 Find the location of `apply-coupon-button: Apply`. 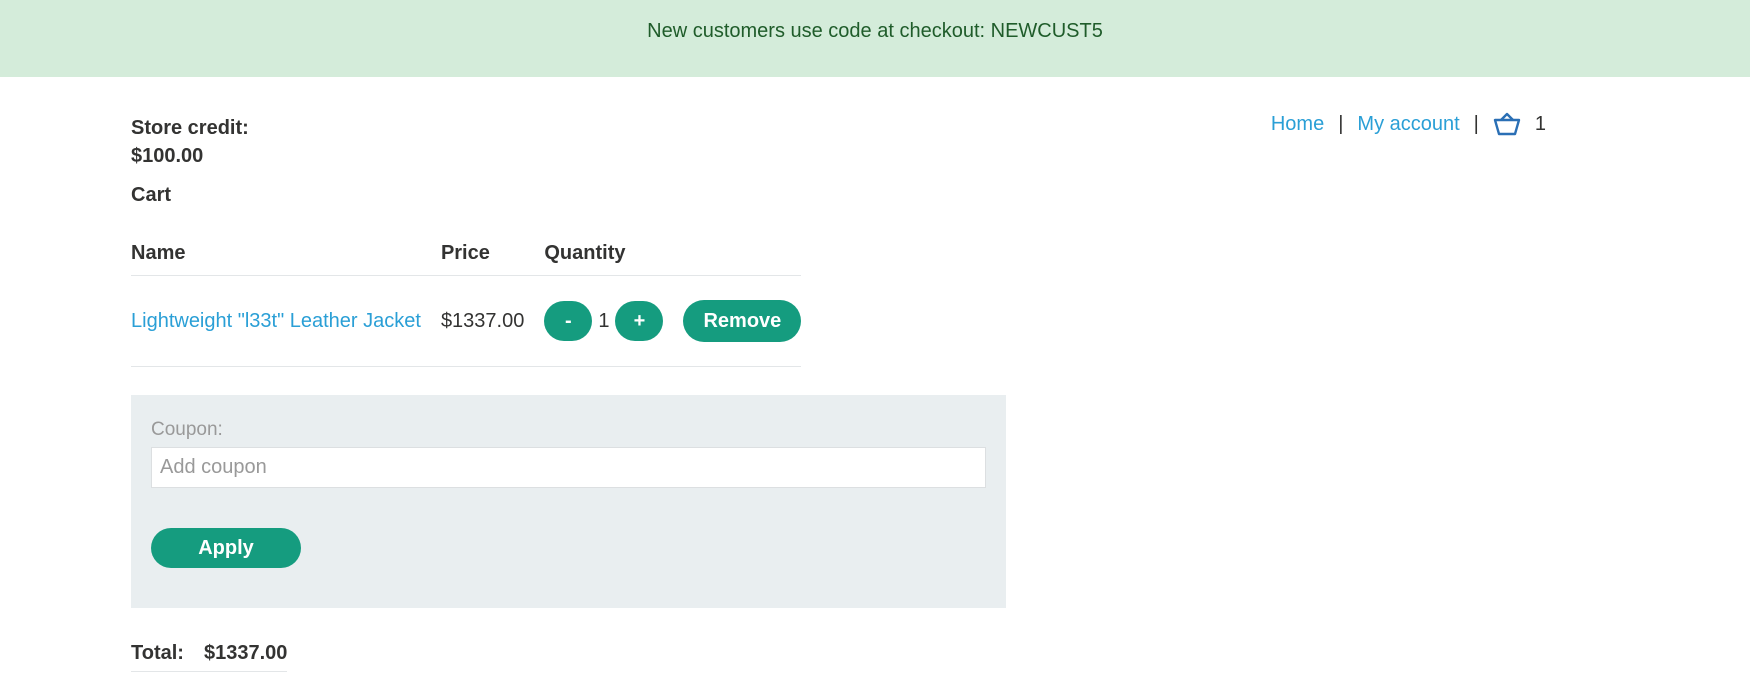

apply-coupon-button: Apply is located at coordinates (226, 548).